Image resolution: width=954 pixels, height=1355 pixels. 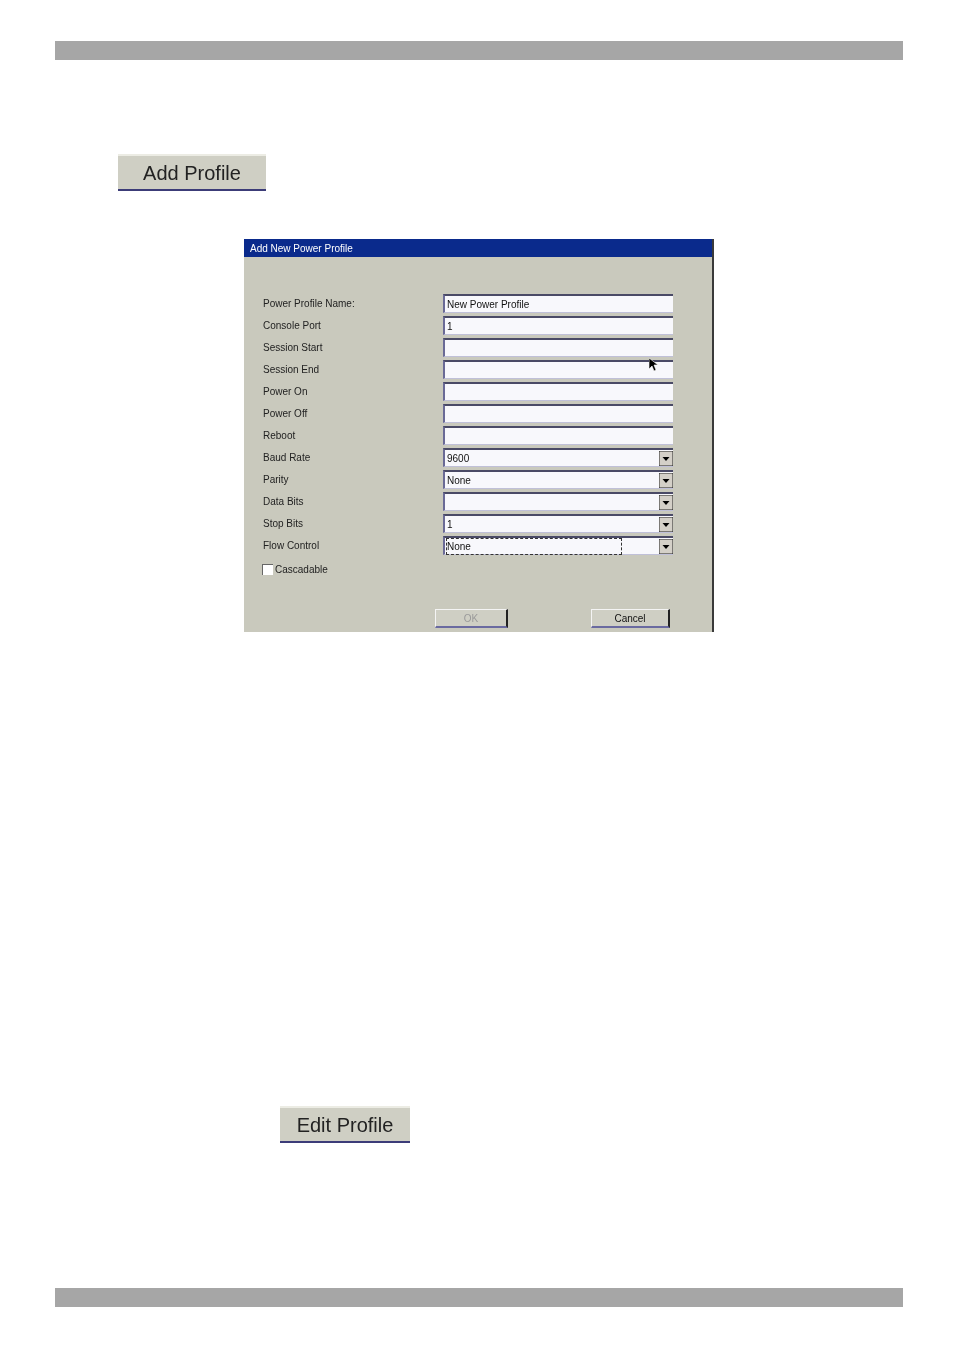 What do you see at coordinates (291, 370) in the screenshot?
I see `field-label: Session End` at bounding box center [291, 370].